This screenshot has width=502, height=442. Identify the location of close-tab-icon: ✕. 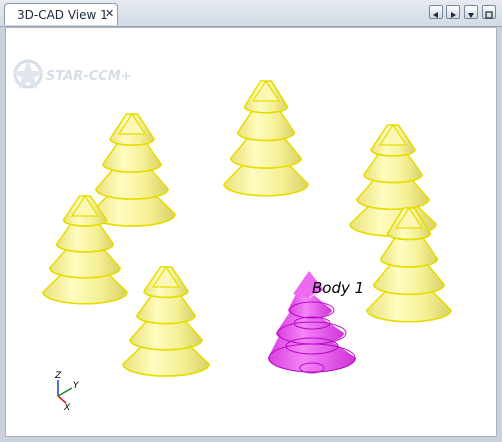
(109, 13).